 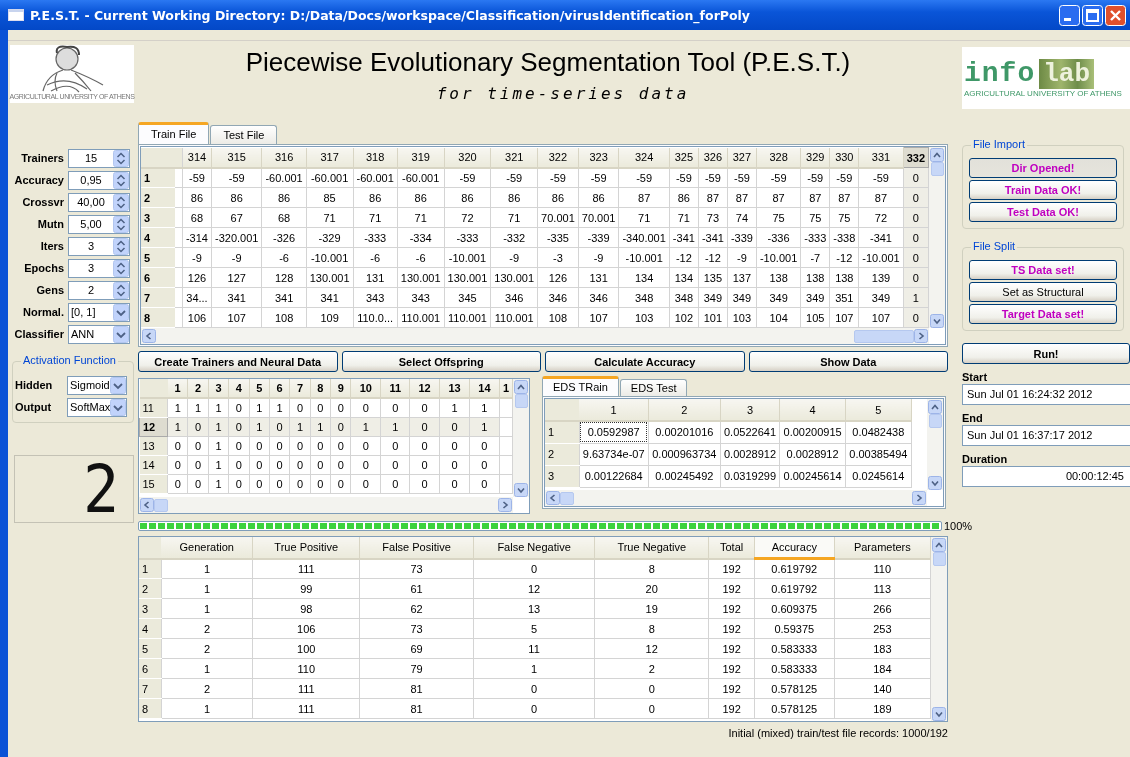 What do you see at coordinates (238, 361) in the screenshot?
I see `action-button: Create Trainers and Neural Data` at bounding box center [238, 361].